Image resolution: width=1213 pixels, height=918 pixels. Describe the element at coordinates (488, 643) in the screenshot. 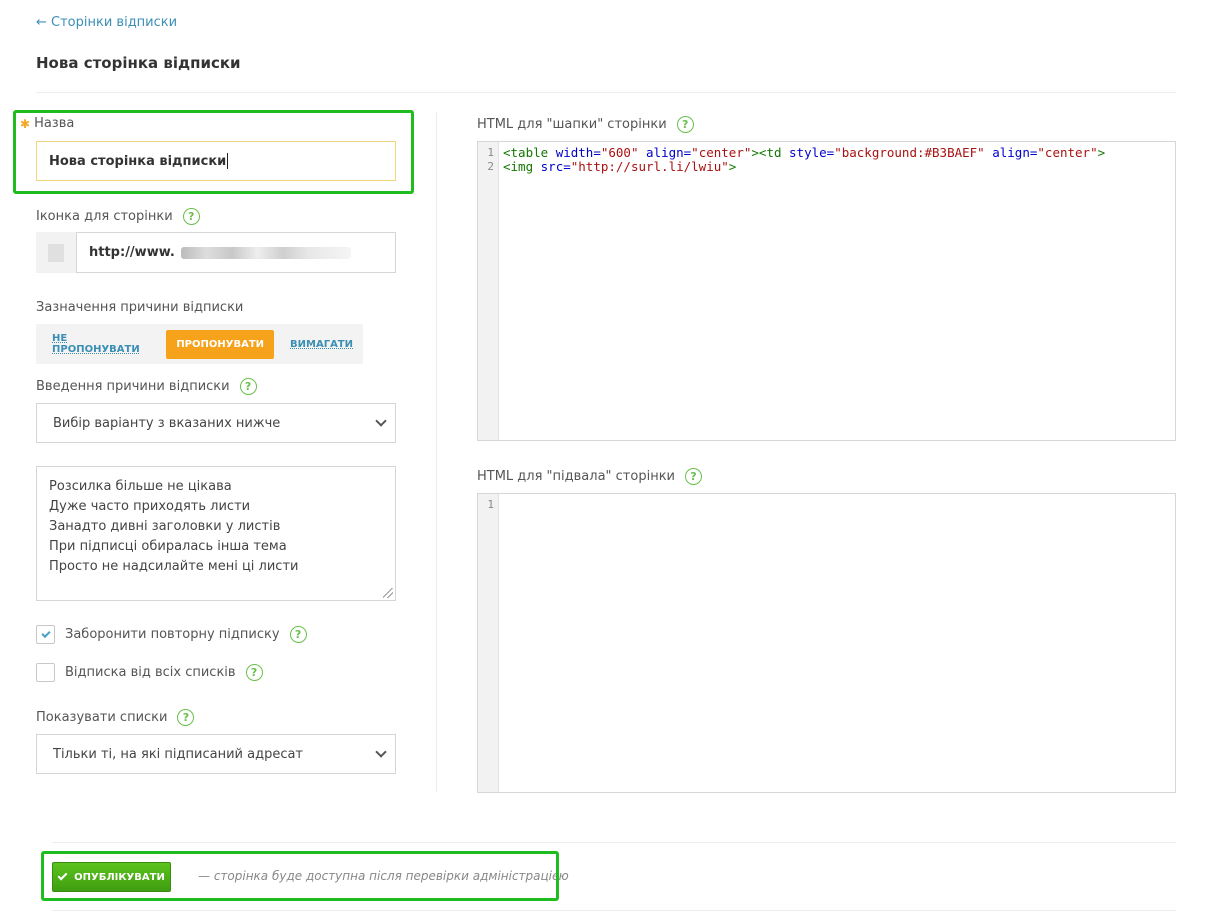

I see `line-number-gutter: 1` at that location.